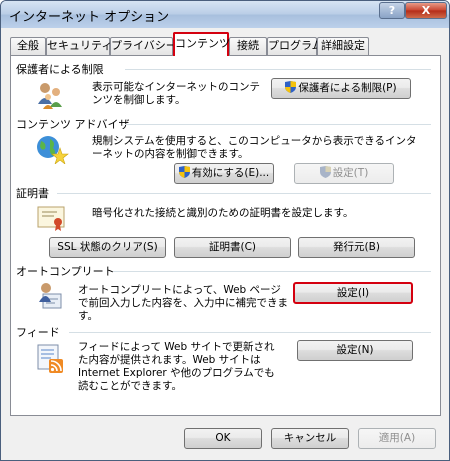  What do you see at coordinates (50, 358) in the screenshot?
I see `feed-icon` at bounding box center [50, 358].